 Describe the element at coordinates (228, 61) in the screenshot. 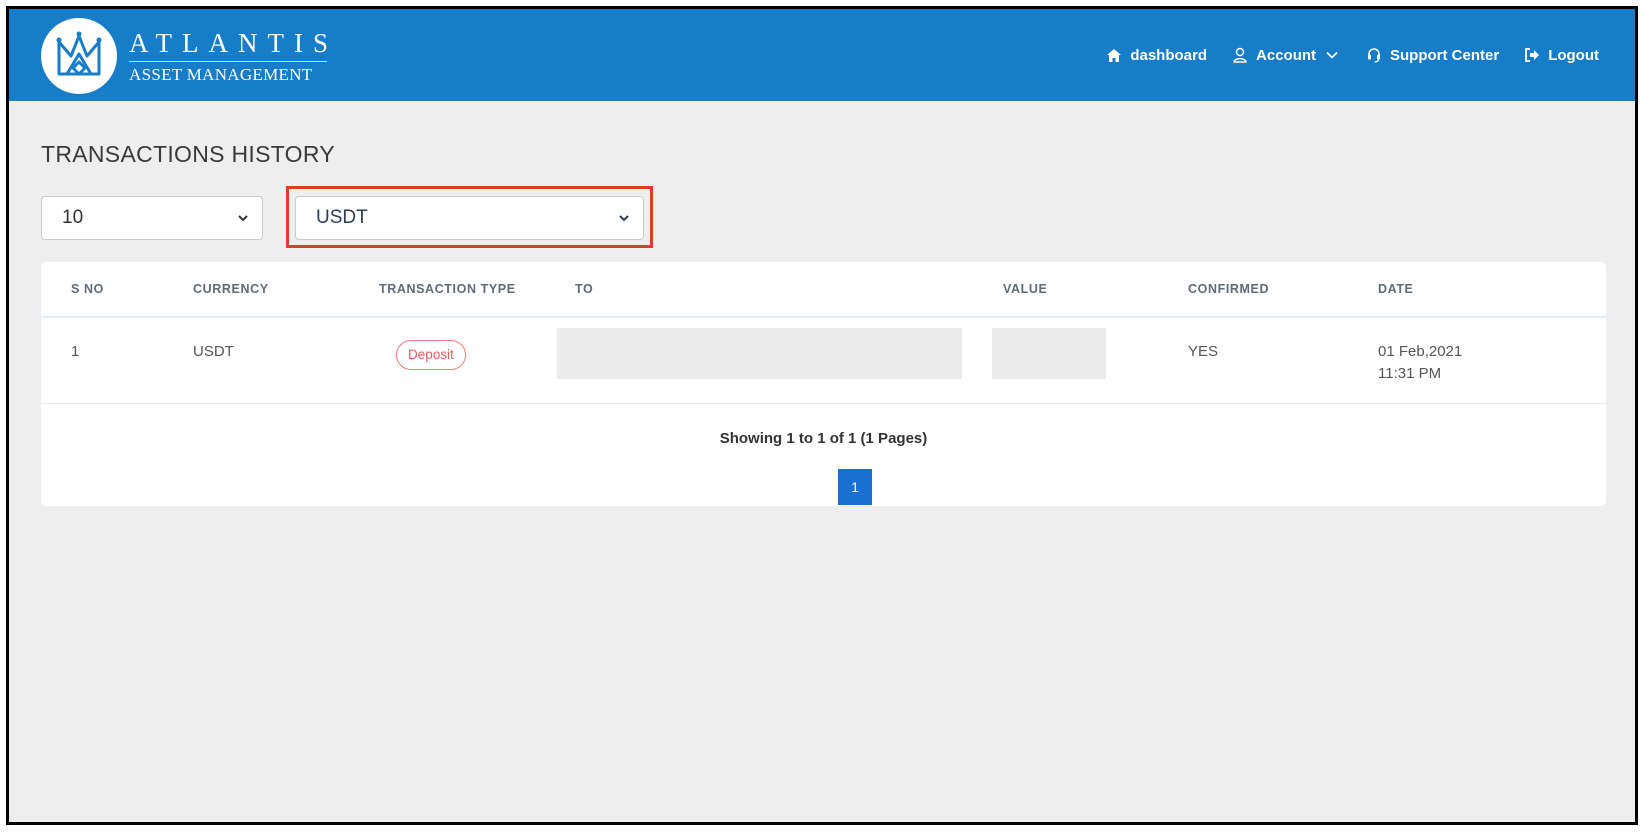

I see `brand-divider` at that location.